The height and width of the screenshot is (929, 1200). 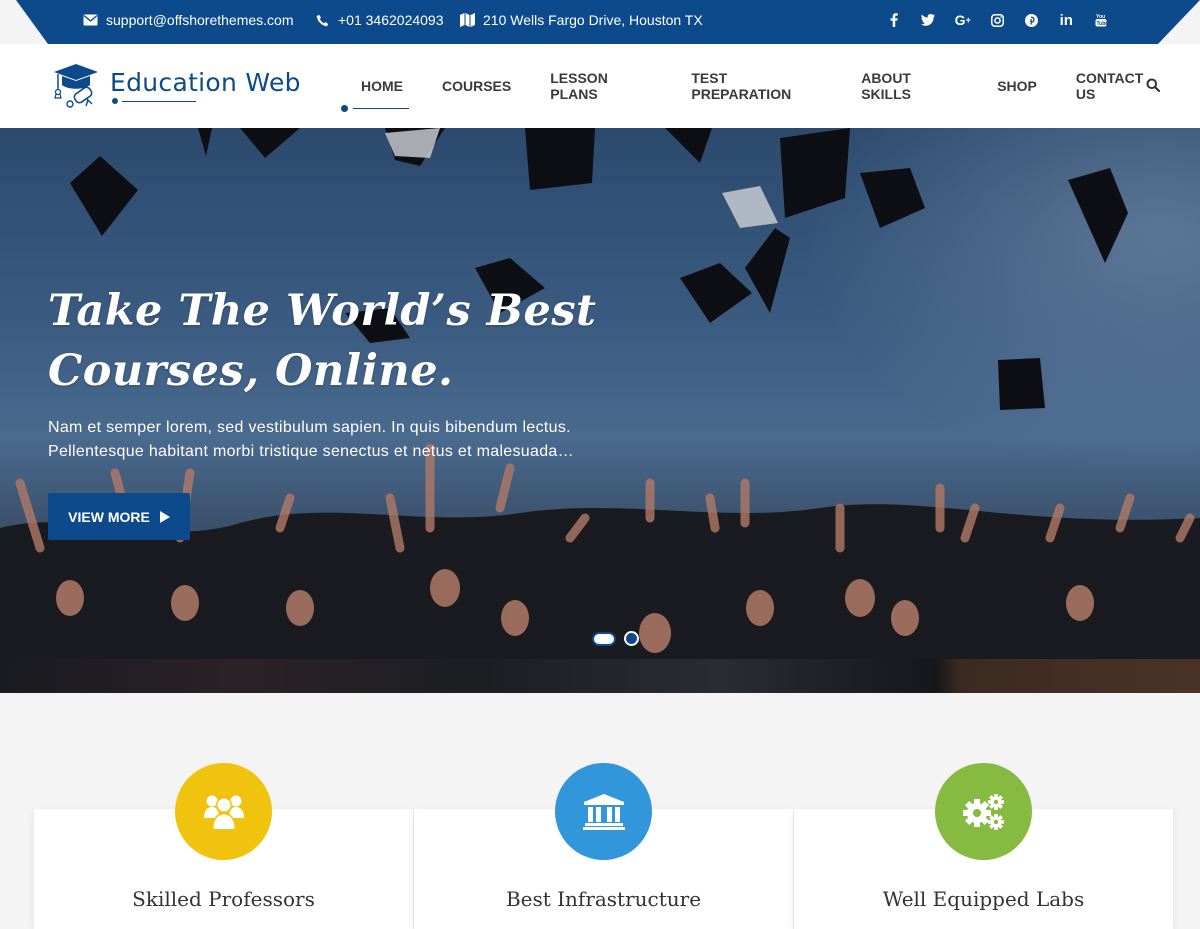 What do you see at coordinates (741, 86) in the screenshot?
I see `nav-test-preparation-label: TEST PREPARATION` at bounding box center [741, 86].